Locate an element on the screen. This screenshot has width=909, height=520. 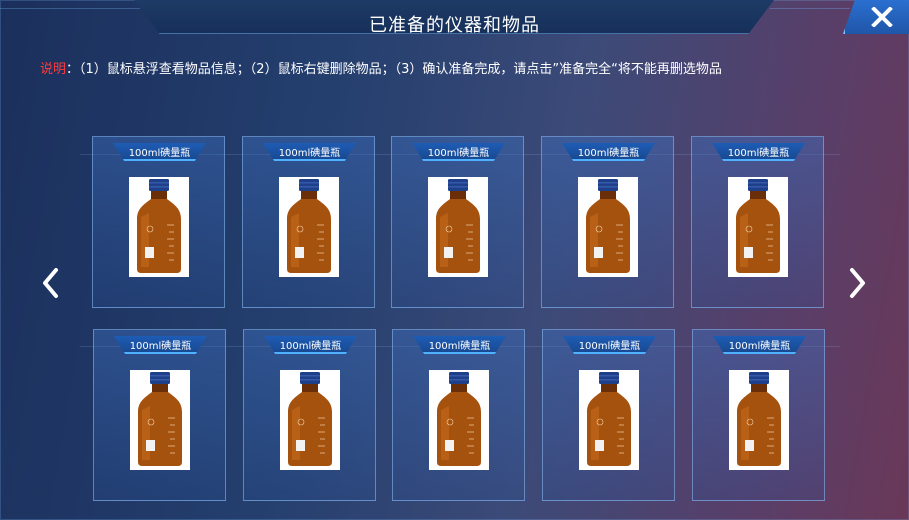
chevron-right-icon is located at coordinates (857, 283).